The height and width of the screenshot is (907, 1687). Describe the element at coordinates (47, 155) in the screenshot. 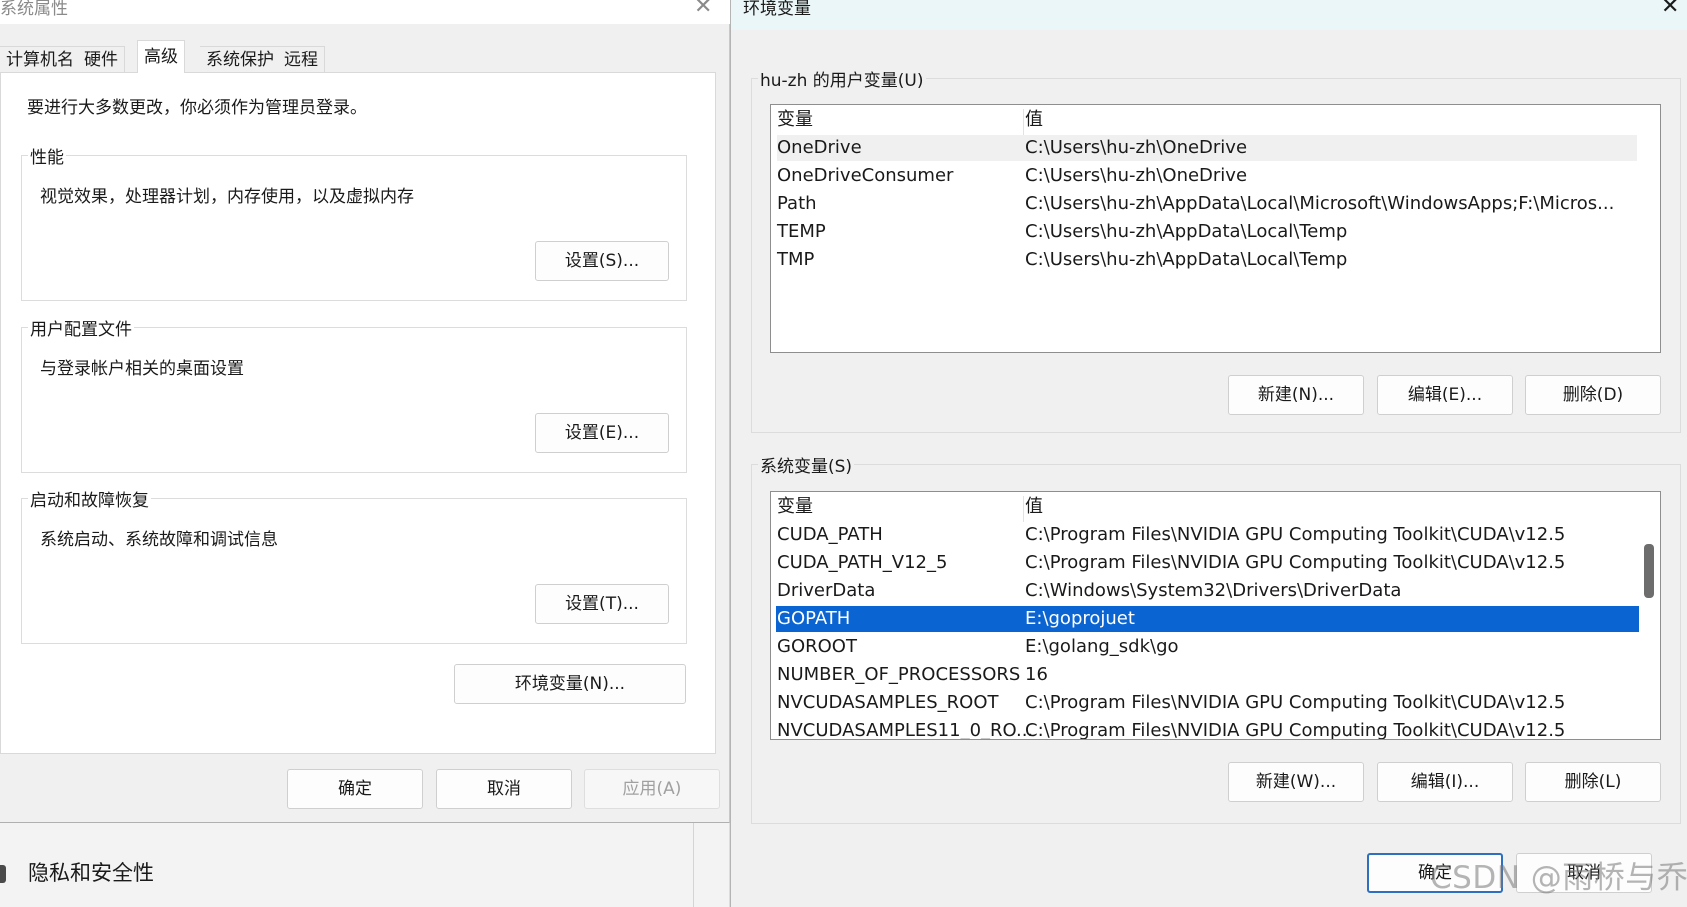

I see `performance-legend: 性能` at that location.